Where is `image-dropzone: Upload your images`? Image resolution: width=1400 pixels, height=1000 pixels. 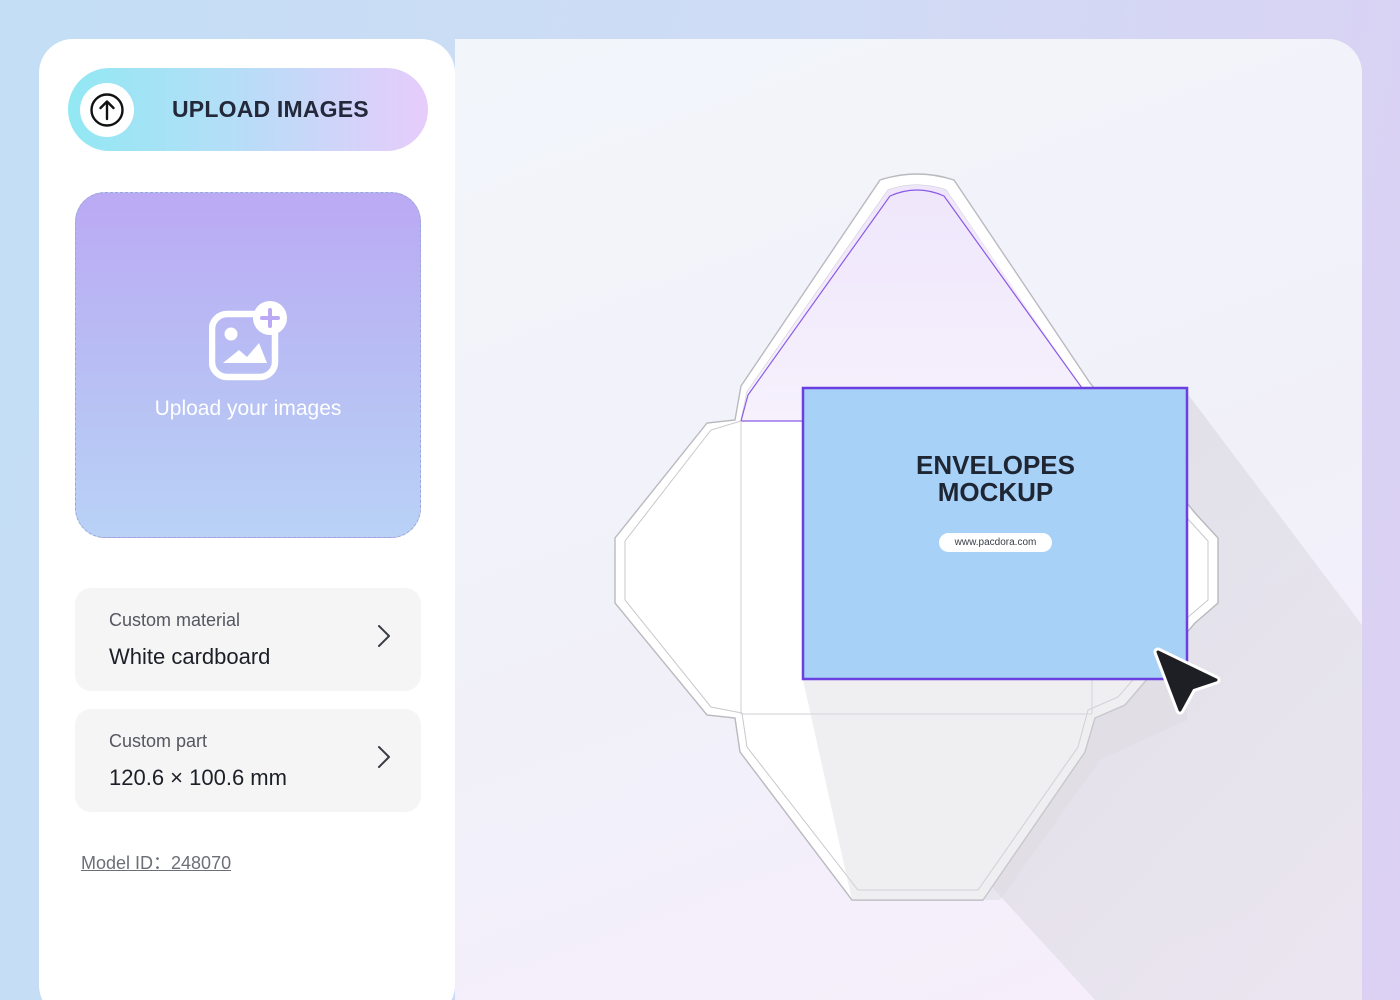 image-dropzone: Upload your images is located at coordinates (248, 365).